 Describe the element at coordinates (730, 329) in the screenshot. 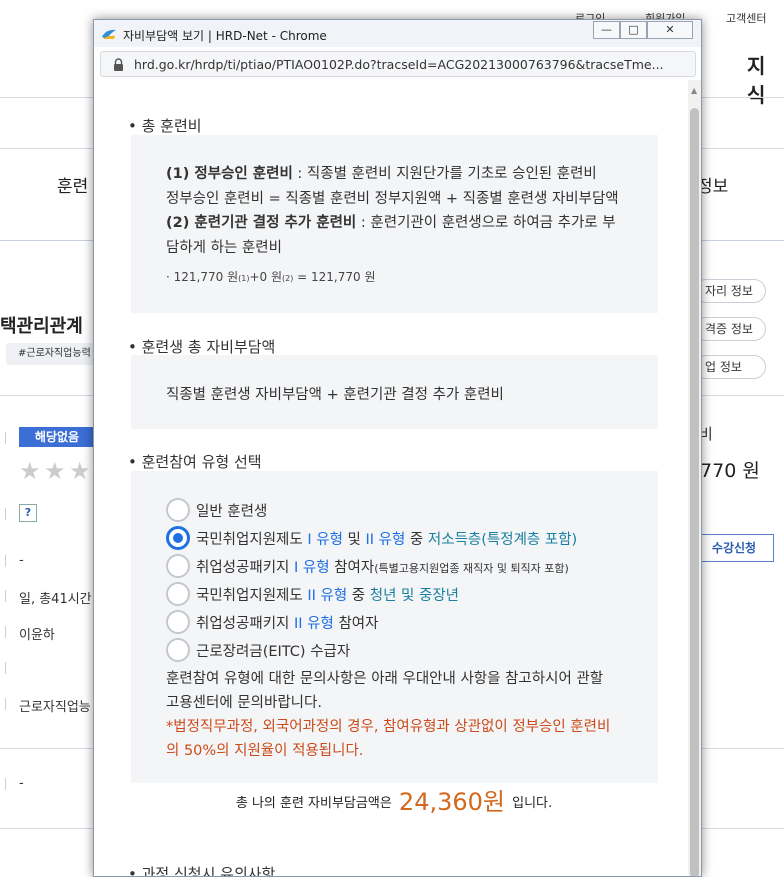

I see `certificate-info-button: 격증 정보` at that location.